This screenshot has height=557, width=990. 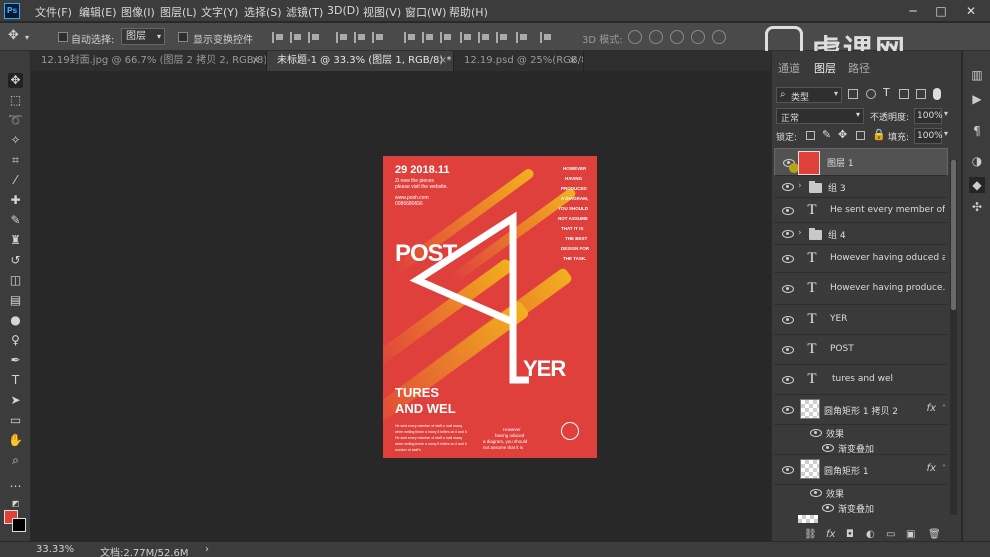 I want to click on pen-tool-icon: ✒, so click(x=15, y=360).